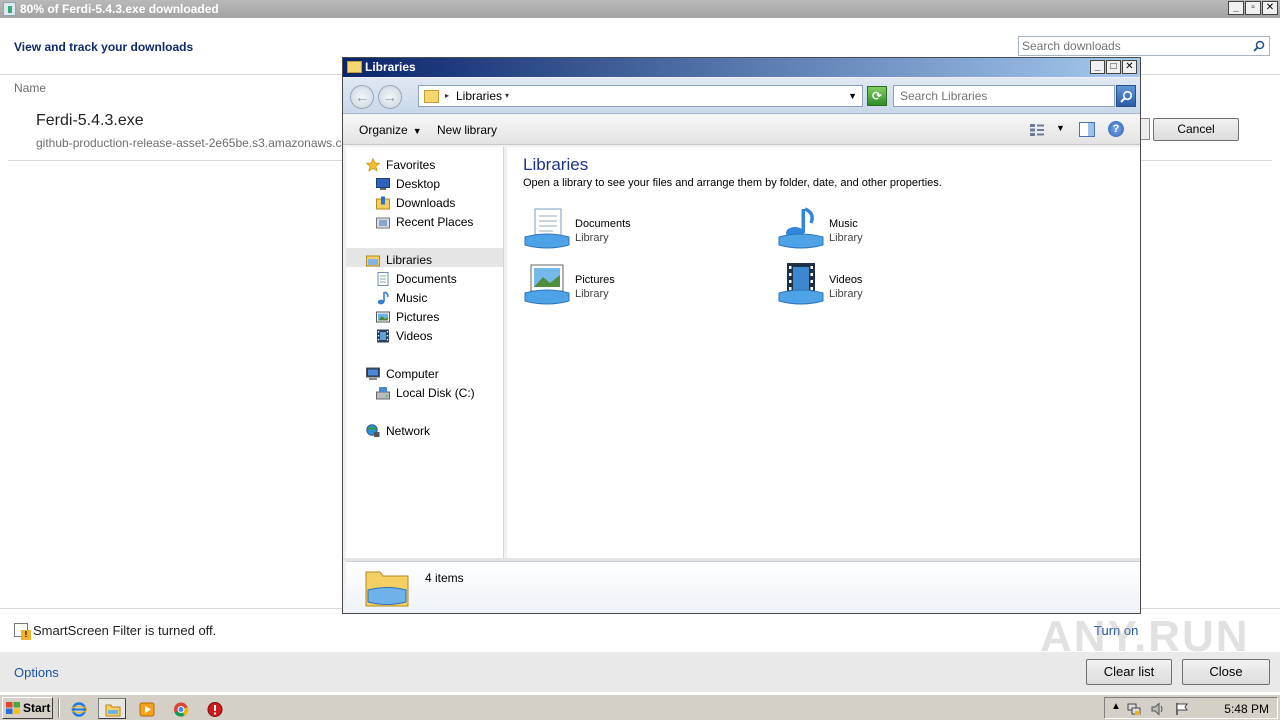 The image size is (1280, 720). I want to click on taskbar-media-player, so click(146, 708).